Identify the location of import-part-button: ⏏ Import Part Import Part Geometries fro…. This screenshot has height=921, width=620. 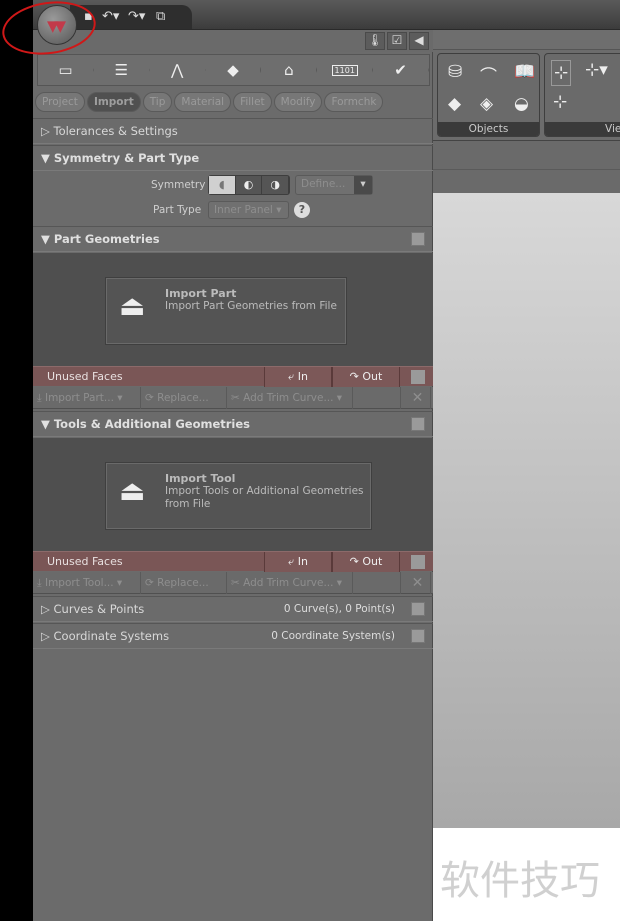
(226, 311).